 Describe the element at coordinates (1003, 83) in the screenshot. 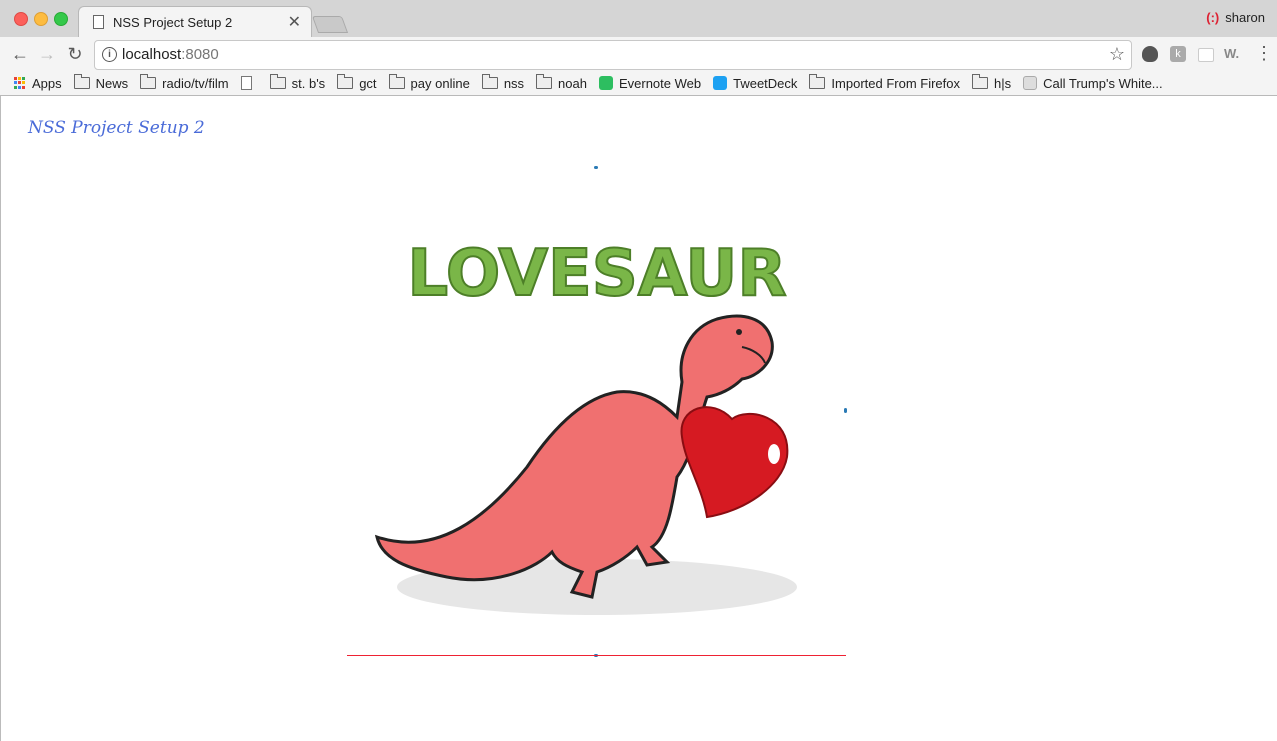

I see `bookmark-label: h|s` at that location.